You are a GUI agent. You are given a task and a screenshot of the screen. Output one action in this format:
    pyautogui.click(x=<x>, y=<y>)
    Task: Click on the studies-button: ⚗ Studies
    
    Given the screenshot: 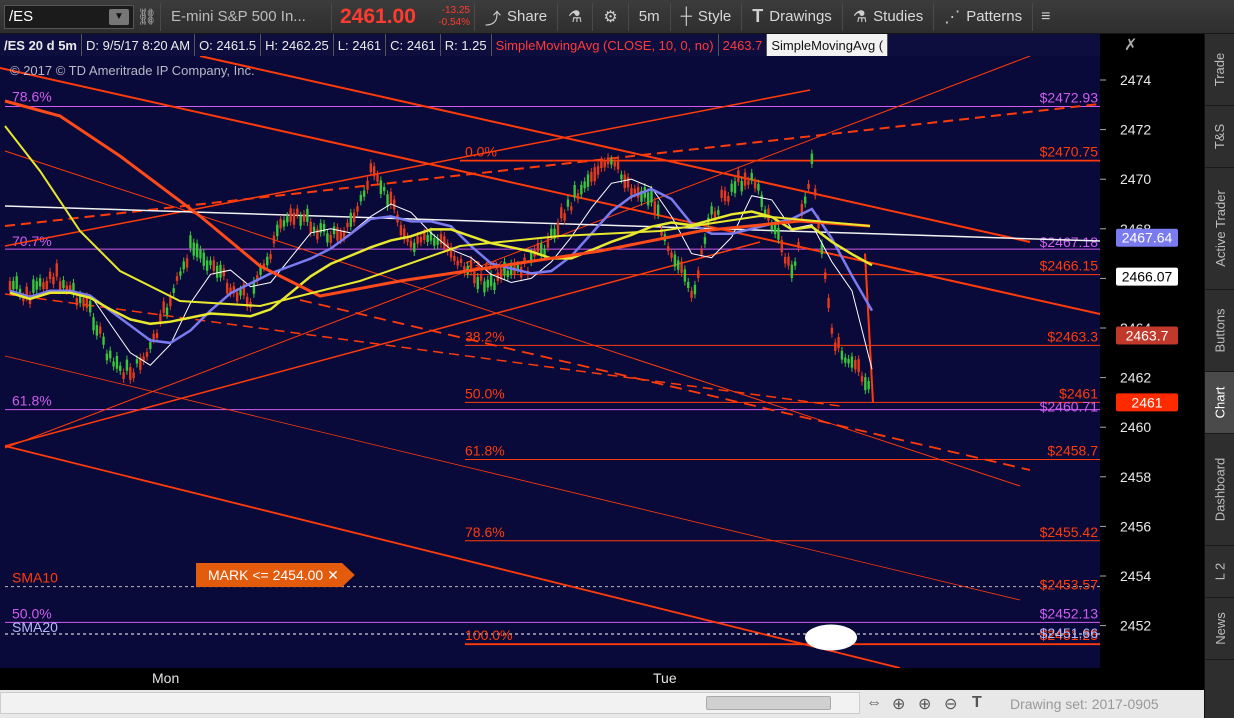 What is the action you would take?
    pyautogui.click(x=888, y=17)
    